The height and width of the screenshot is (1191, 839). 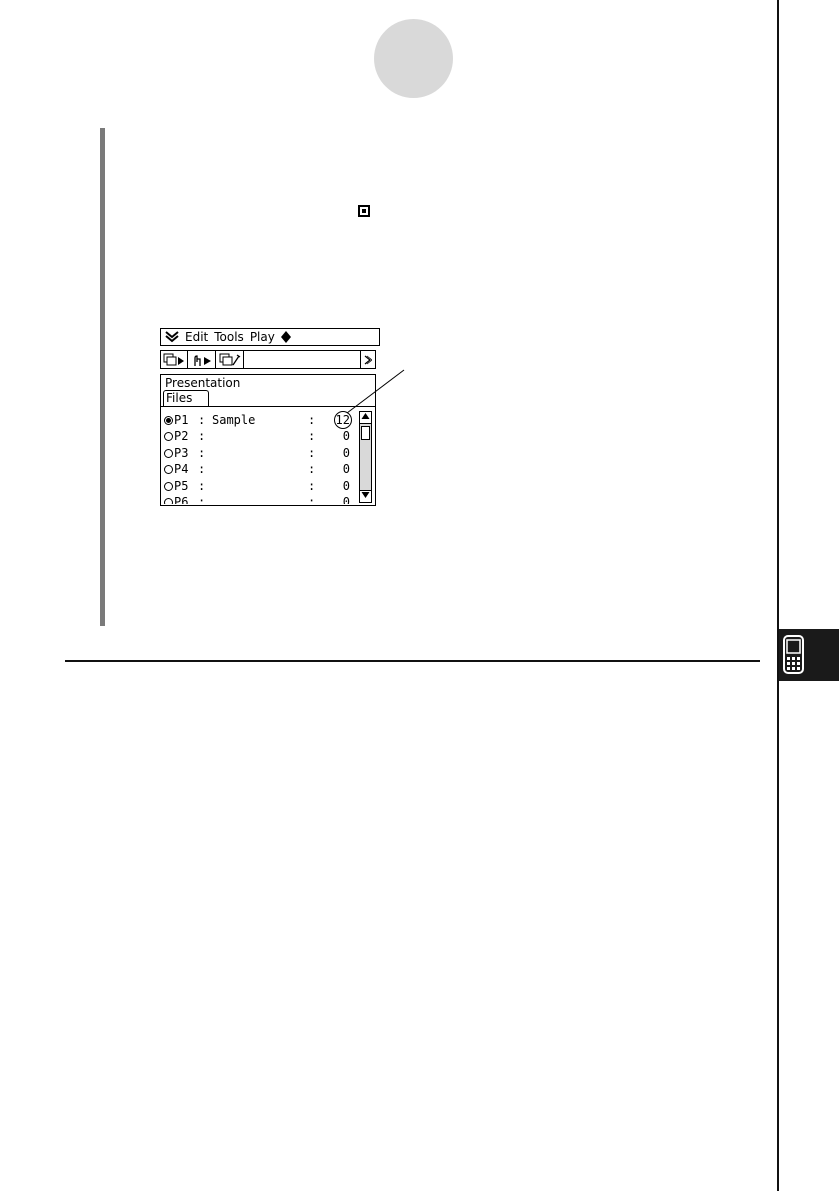 What do you see at coordinates (181, 420) in the screenshot?
I see `file-id: P1` at bounding box center [181, 420].